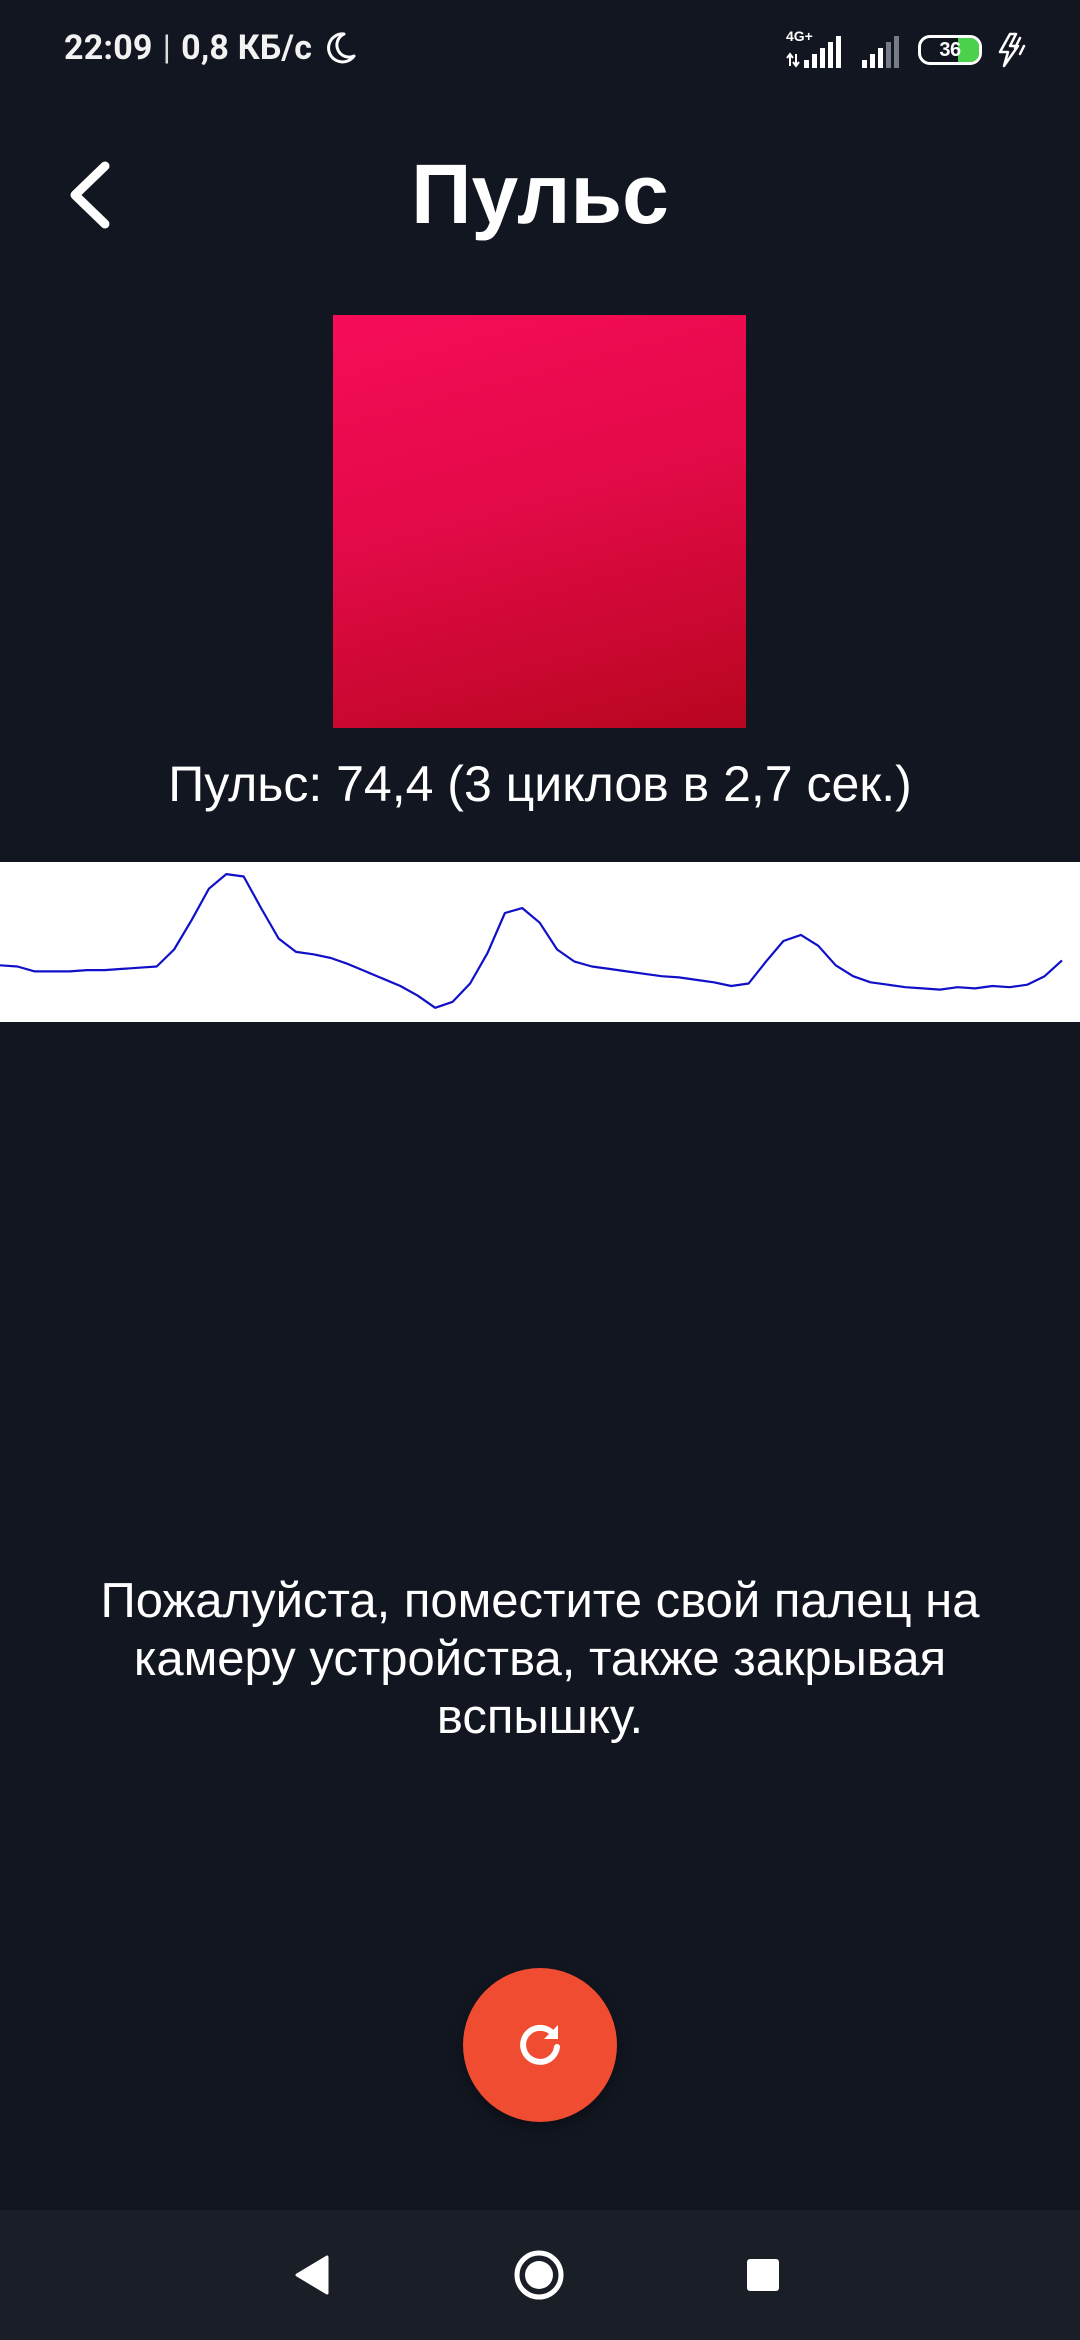 The height and width of the screenshot is (2340, 1080). Describe the element at coordinates (340, 48) in the screenshot. I see `do-not-disturb-moon-icon` at that location.